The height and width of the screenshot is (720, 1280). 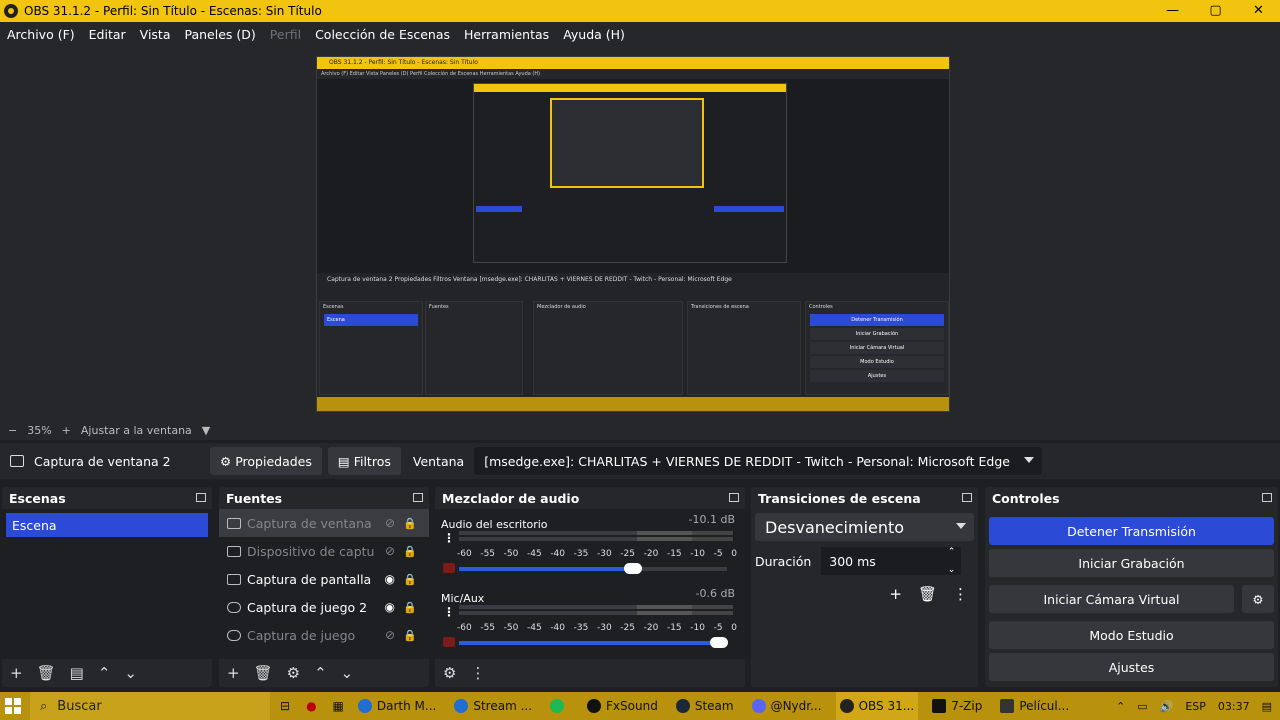 I want to click on app-icon-window: ▦, so click(x=338, y=706).